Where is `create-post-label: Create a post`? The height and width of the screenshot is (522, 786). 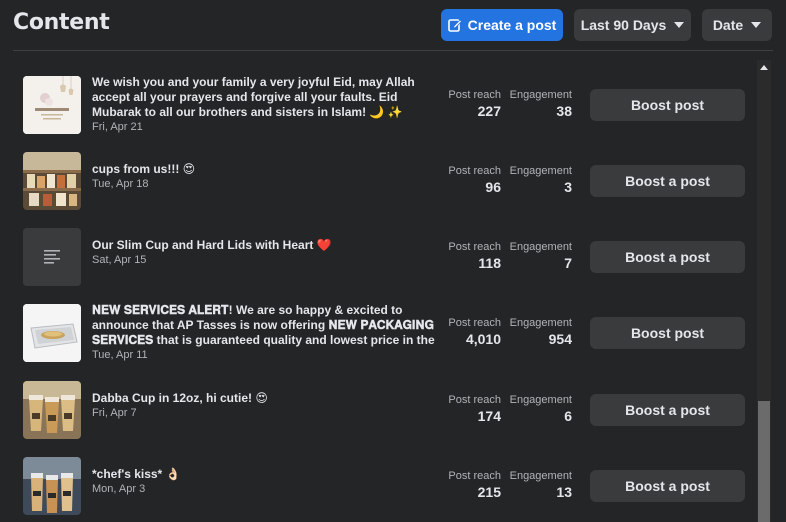
create-post-label: Create a post is located at coordinates (512, 25).